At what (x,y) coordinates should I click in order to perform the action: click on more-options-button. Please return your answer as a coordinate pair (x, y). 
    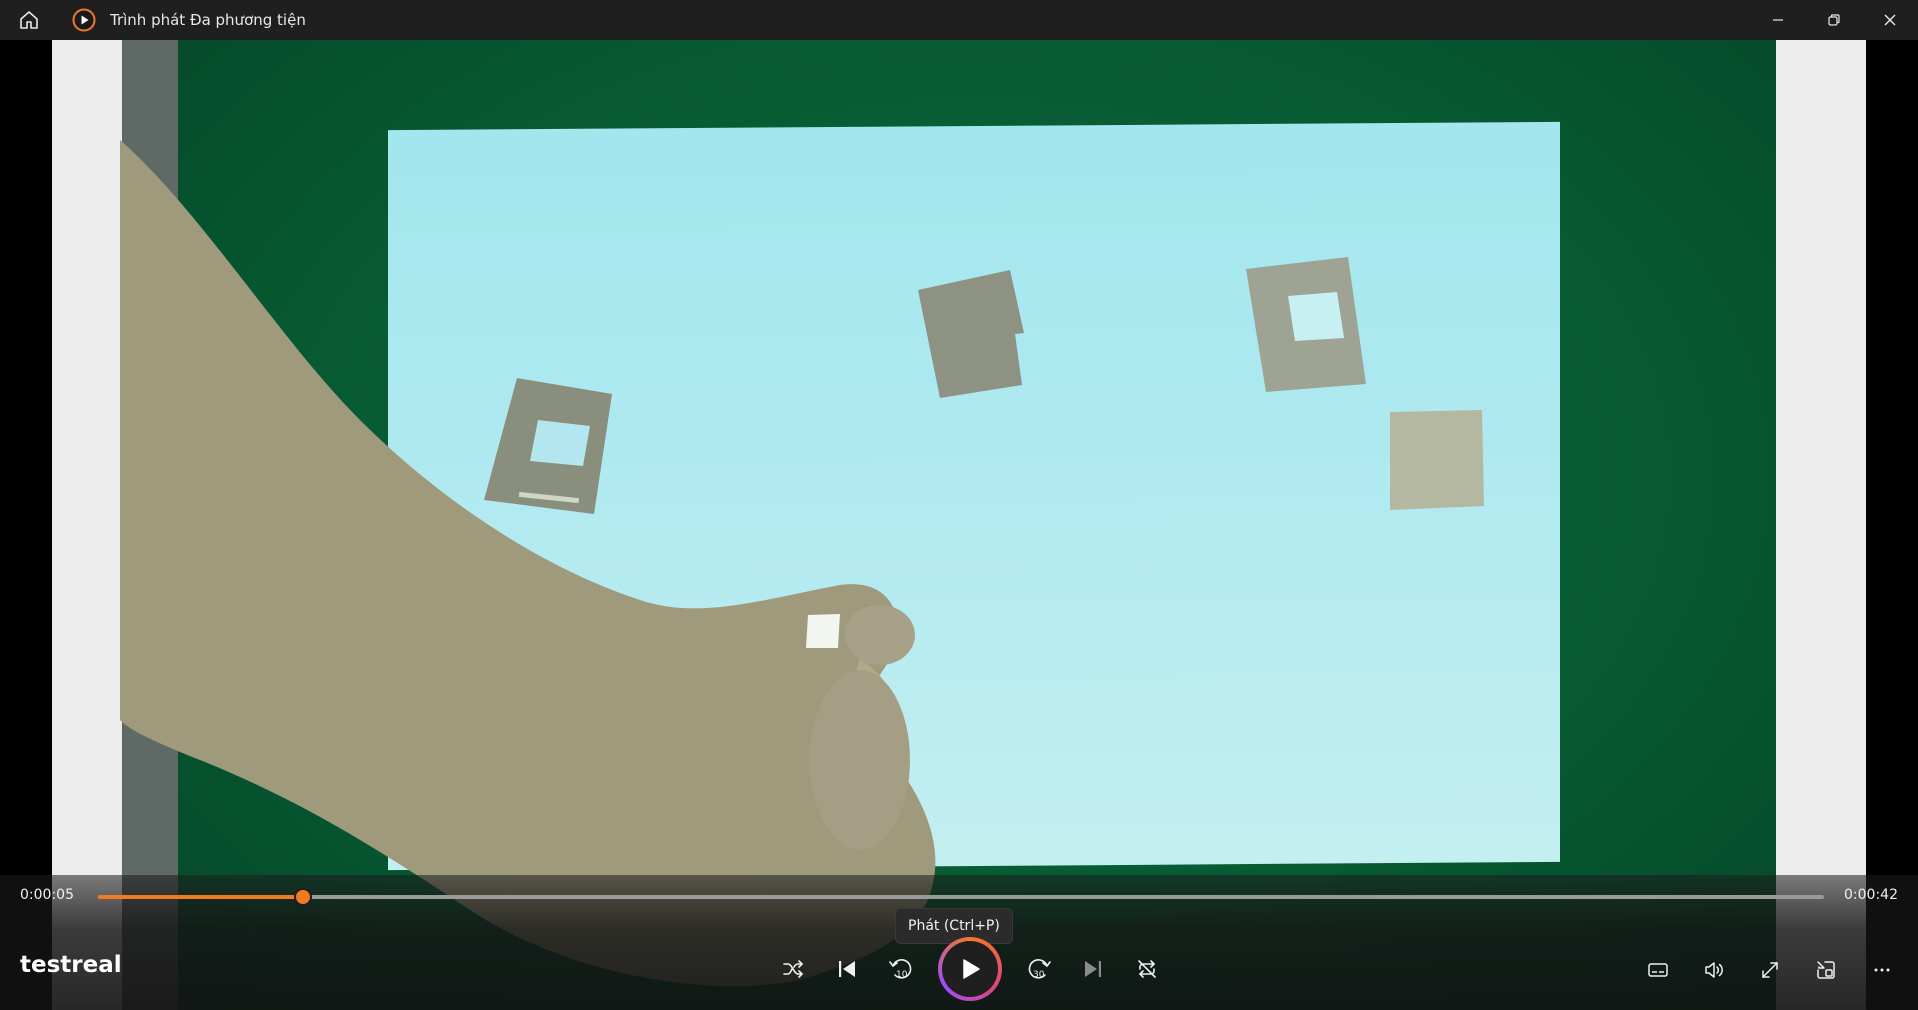
    Looking at the image, I should click on (1882, 970).